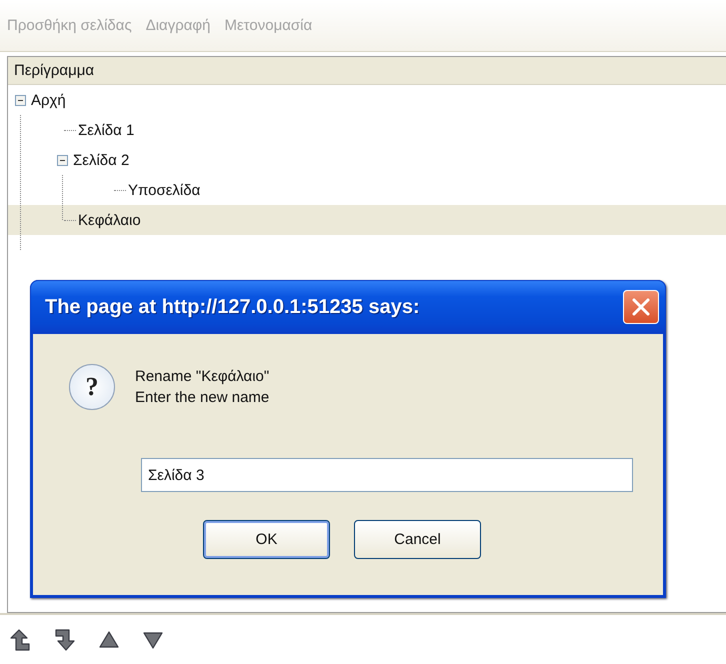  Describe the element at coordinates (232, 307) in the screenshot. I see `dialog-title: The page at http://127.0.0.1:51235 says:` at that location.